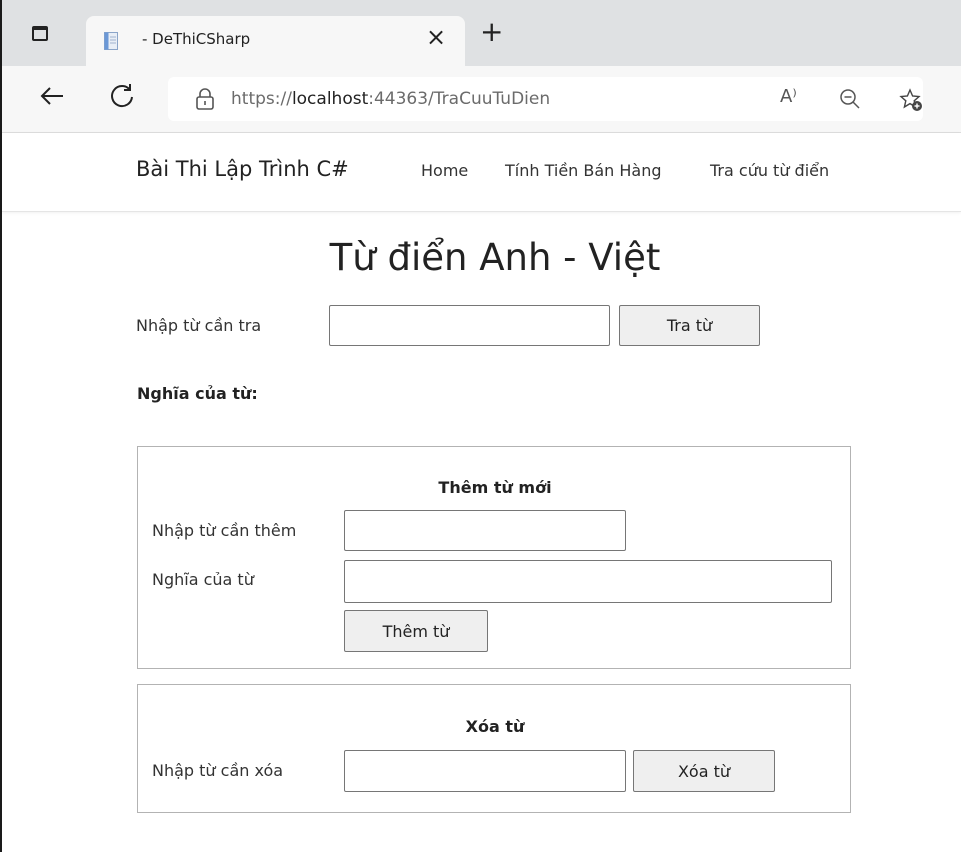  Describe the element at coordinates (242, 169) in the screenshot. I see `site-brand: Bài Thi Lập Trình C#` at that location.